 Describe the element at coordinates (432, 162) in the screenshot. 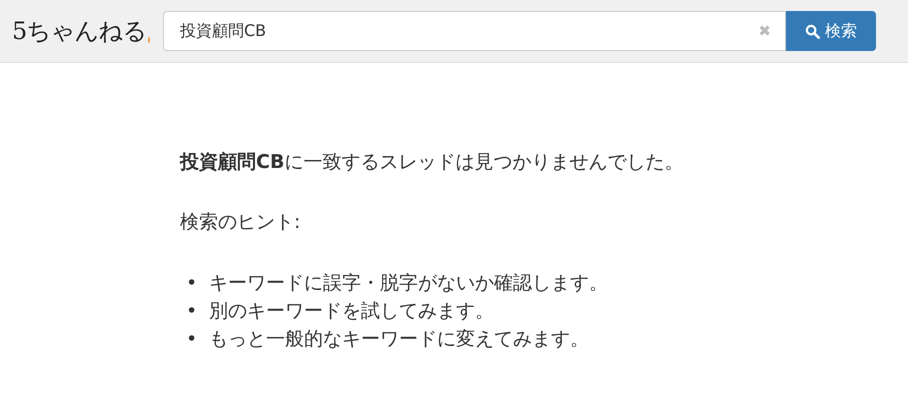

I see `no-results-message: 投資顧問CBに一致するスレッドは見つかりませんでした。` at that location.